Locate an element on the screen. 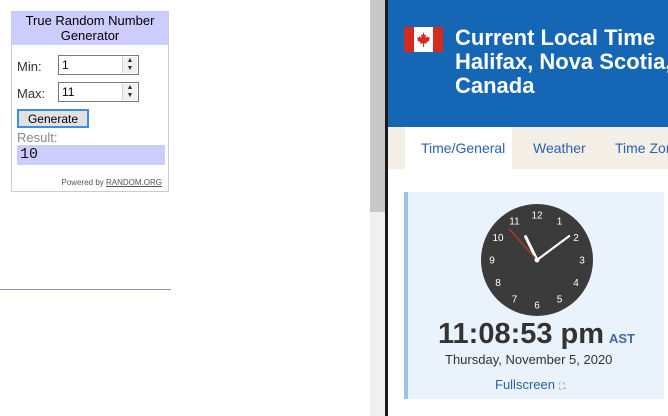 This screenshot has height=416, width=668. max-input is located at coordinates (91, 92).